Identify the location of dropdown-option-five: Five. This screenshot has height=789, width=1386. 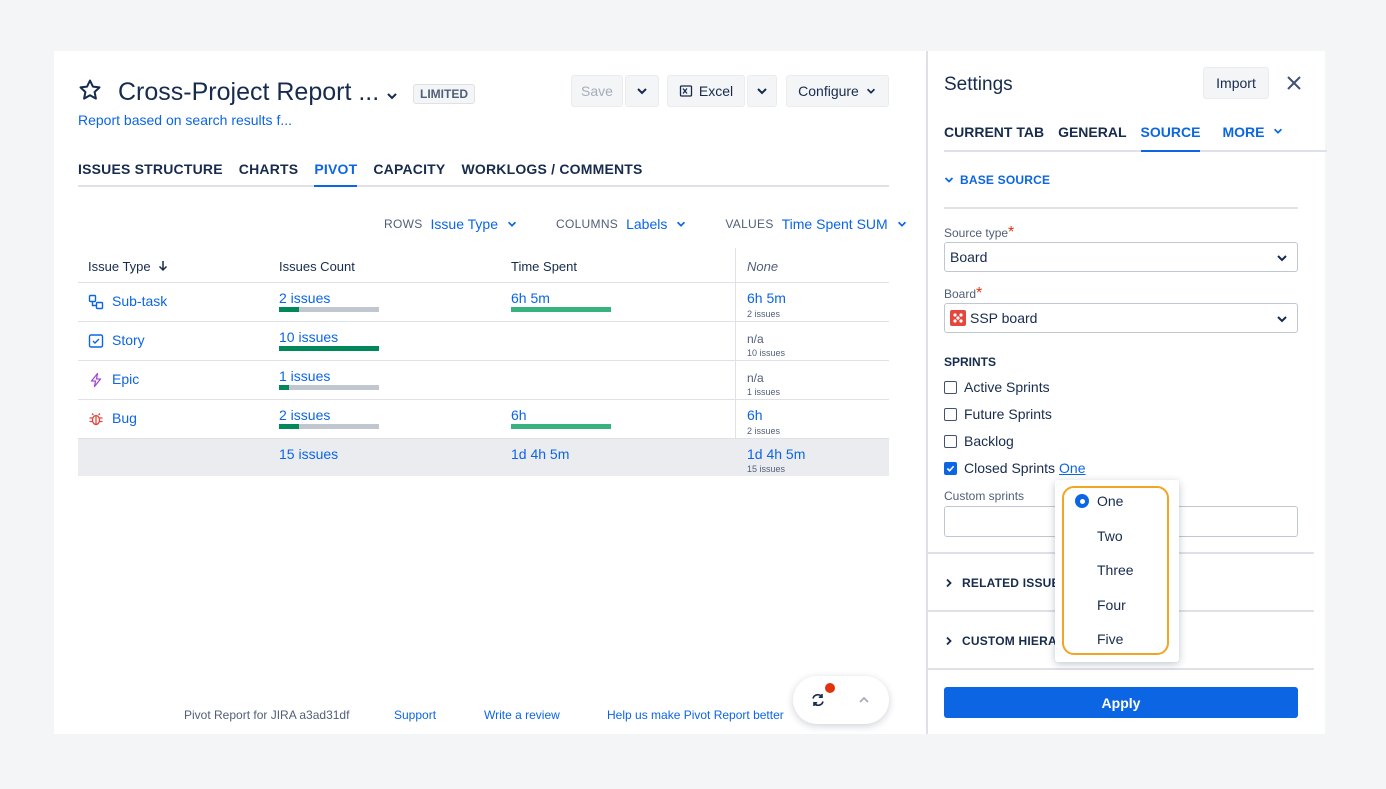
(1110, 639).